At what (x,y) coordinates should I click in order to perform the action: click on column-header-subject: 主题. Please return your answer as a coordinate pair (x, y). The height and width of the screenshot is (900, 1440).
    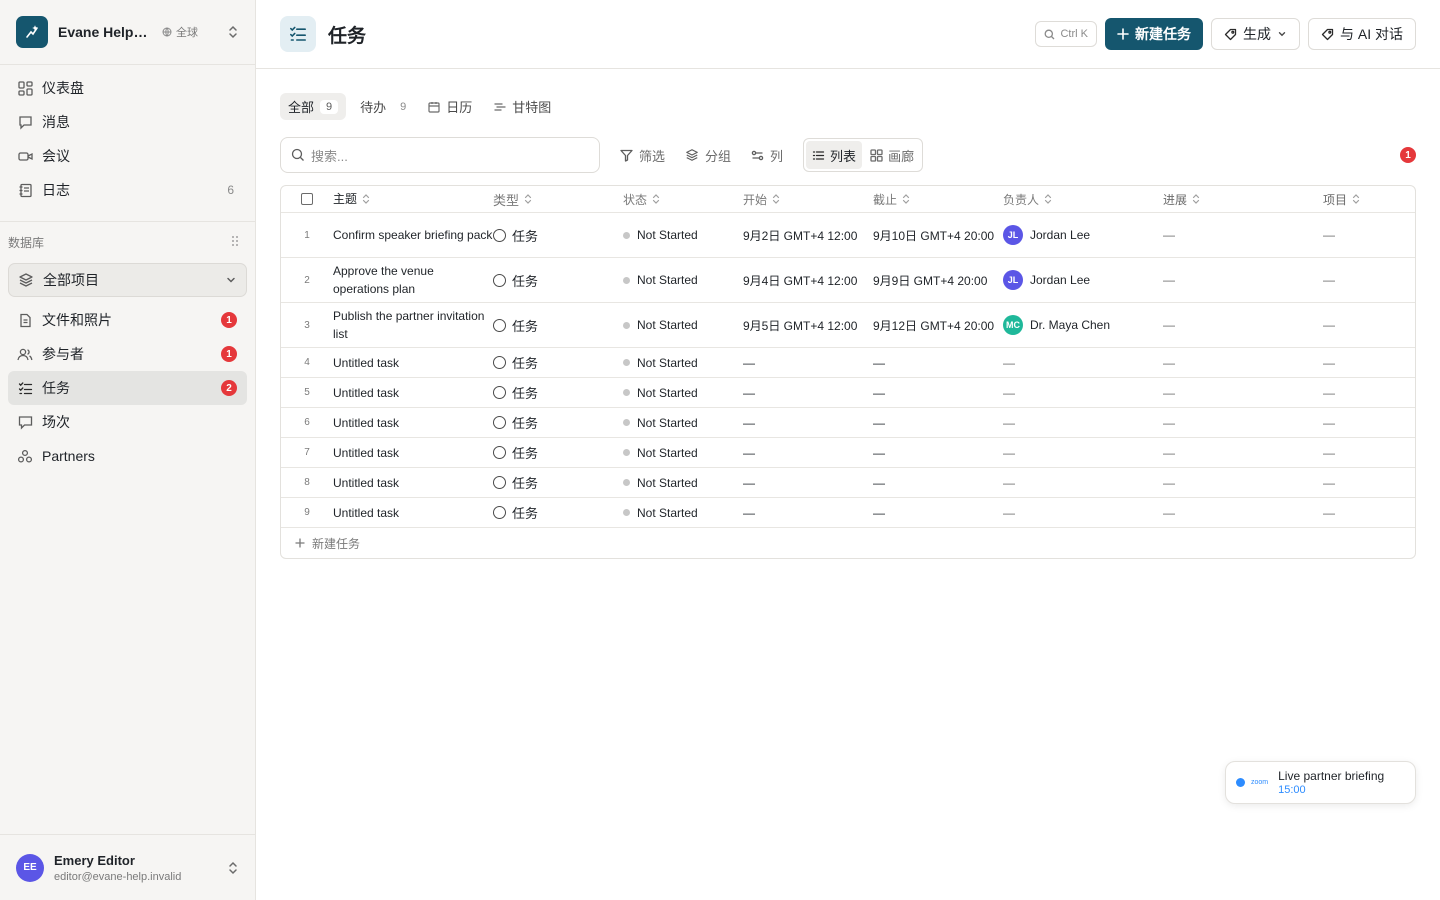
    Looking at the image, I should click on (413, 199).